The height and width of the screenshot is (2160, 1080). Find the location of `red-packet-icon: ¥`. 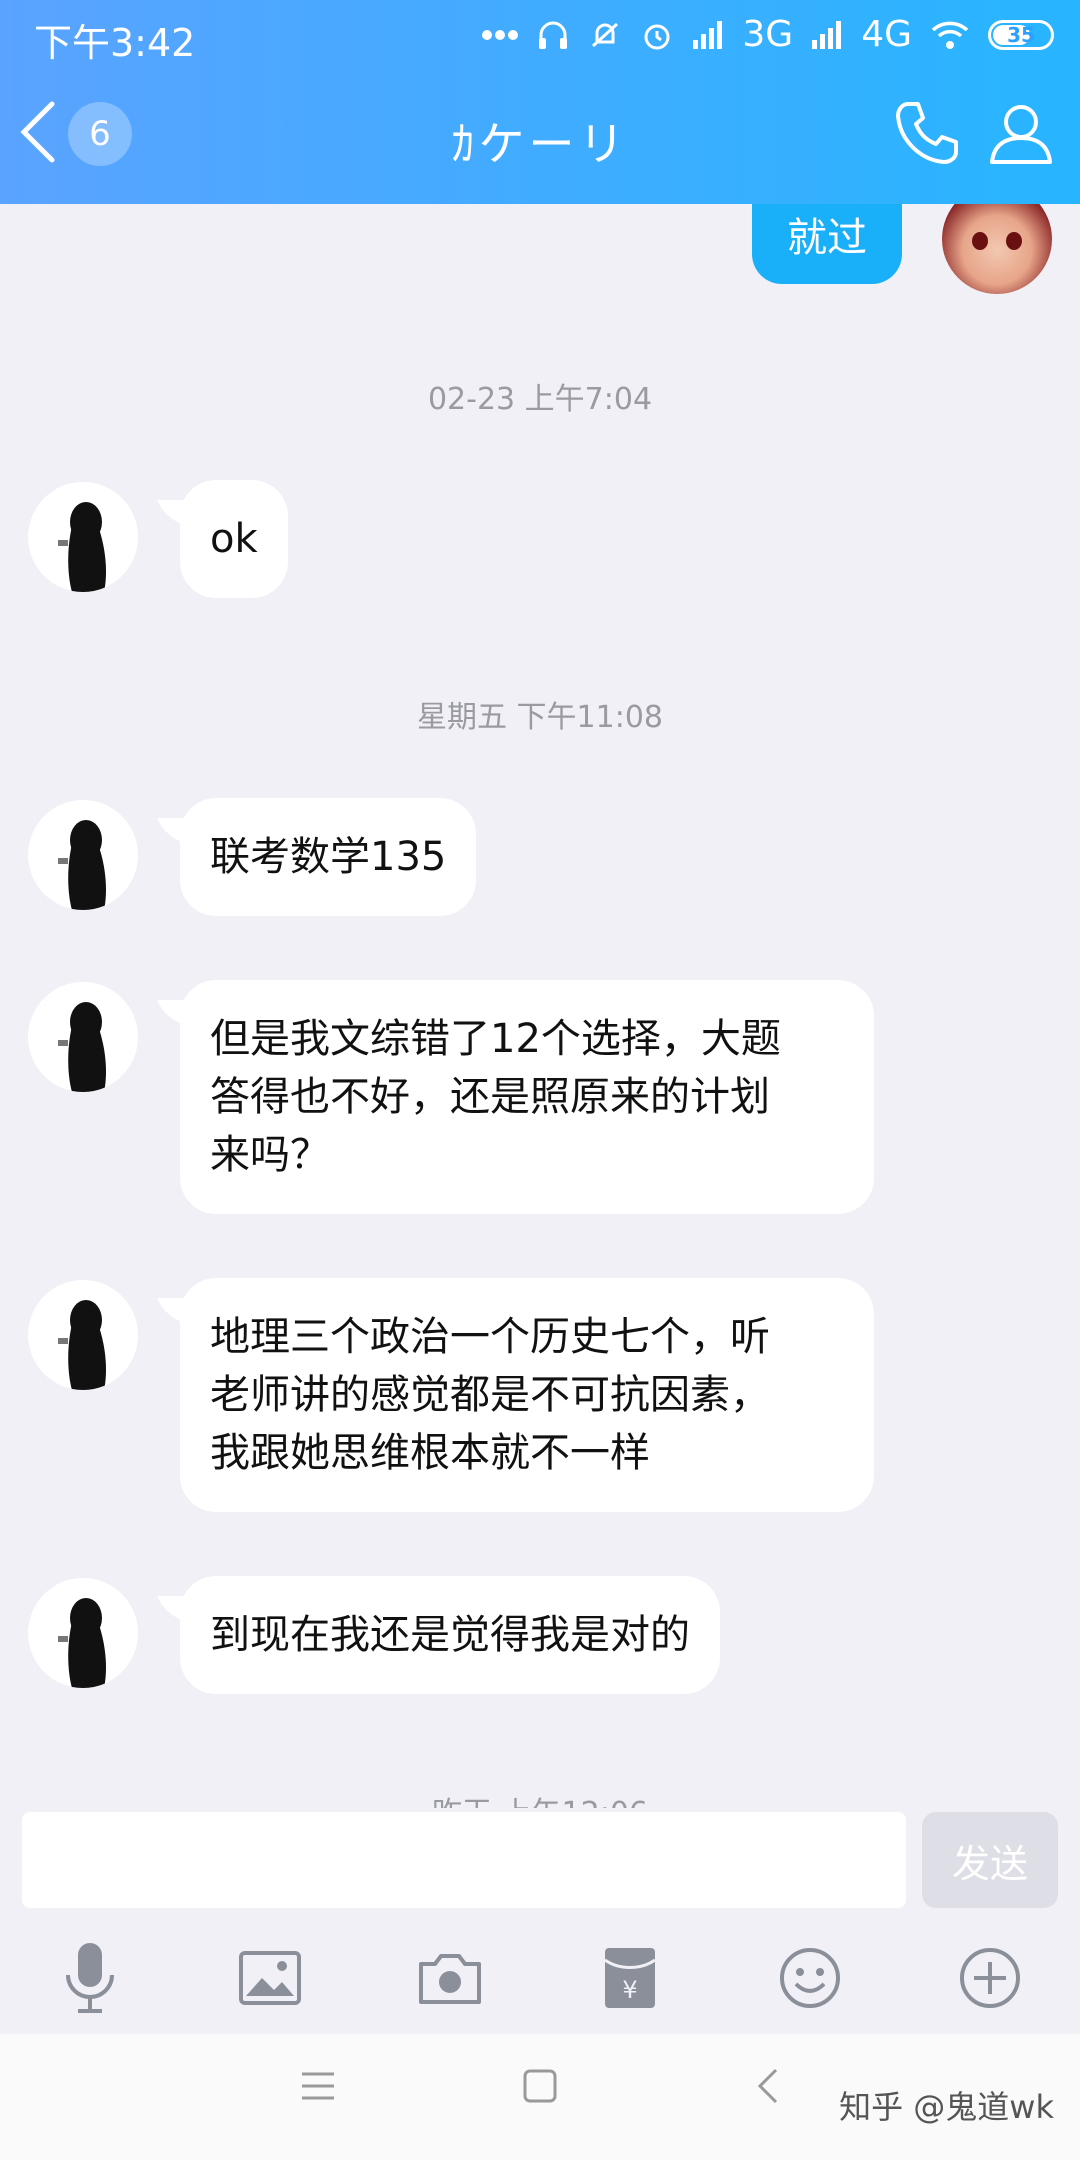

red-packet-icon: ¥ is located at coordinates (630, 1978).